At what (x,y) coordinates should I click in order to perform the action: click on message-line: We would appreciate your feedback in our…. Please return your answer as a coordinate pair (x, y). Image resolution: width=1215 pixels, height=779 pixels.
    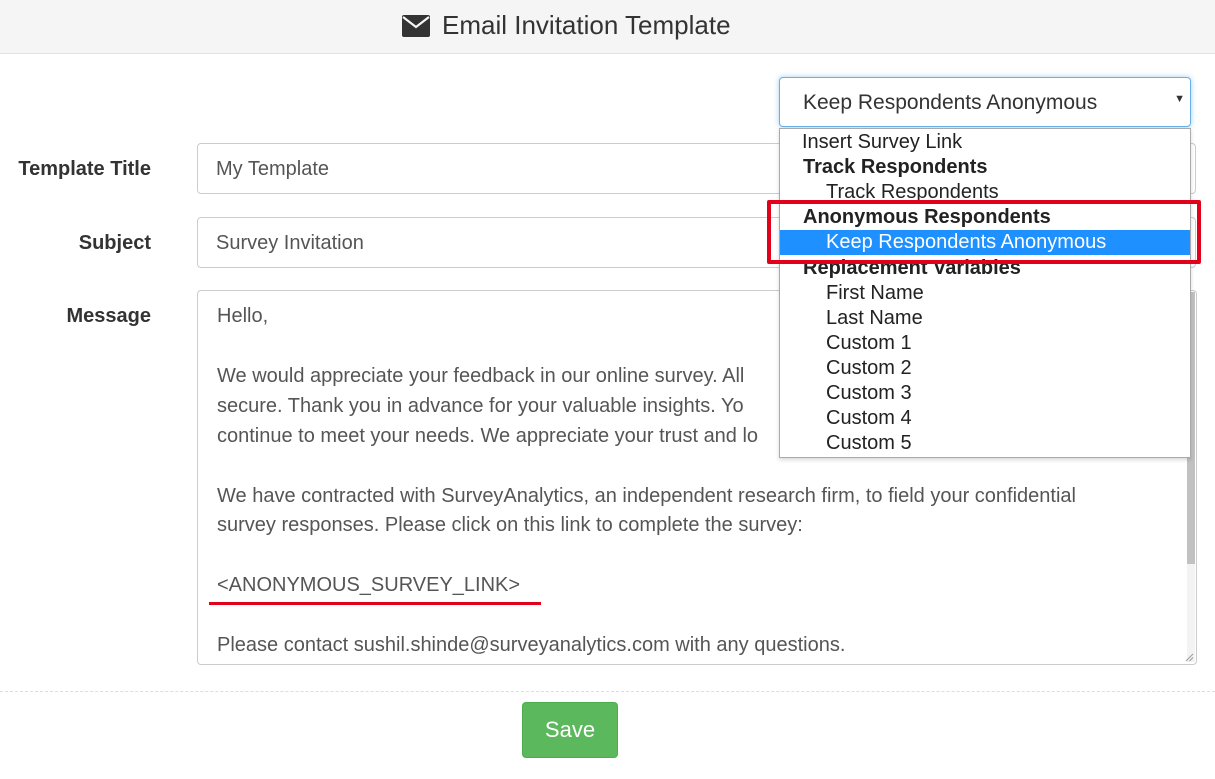
    Looking at the image, I should click on (481, 376).